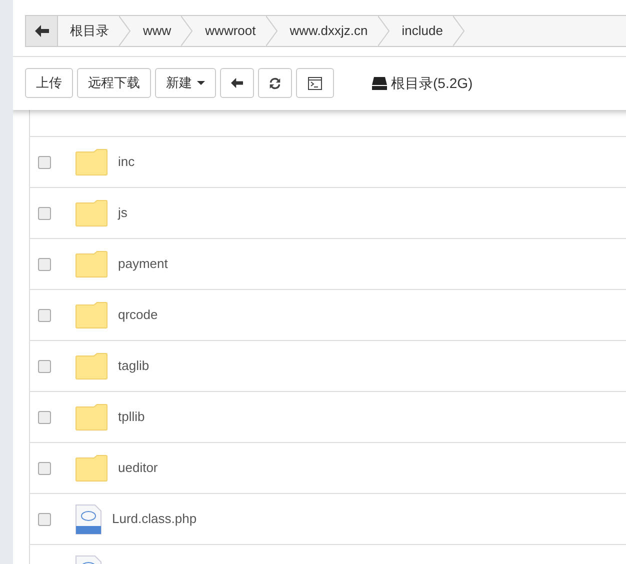 Image resolution: width=626 pixels, height=564 pixels. I want to click on file-name: taglib, so click(134, 366).